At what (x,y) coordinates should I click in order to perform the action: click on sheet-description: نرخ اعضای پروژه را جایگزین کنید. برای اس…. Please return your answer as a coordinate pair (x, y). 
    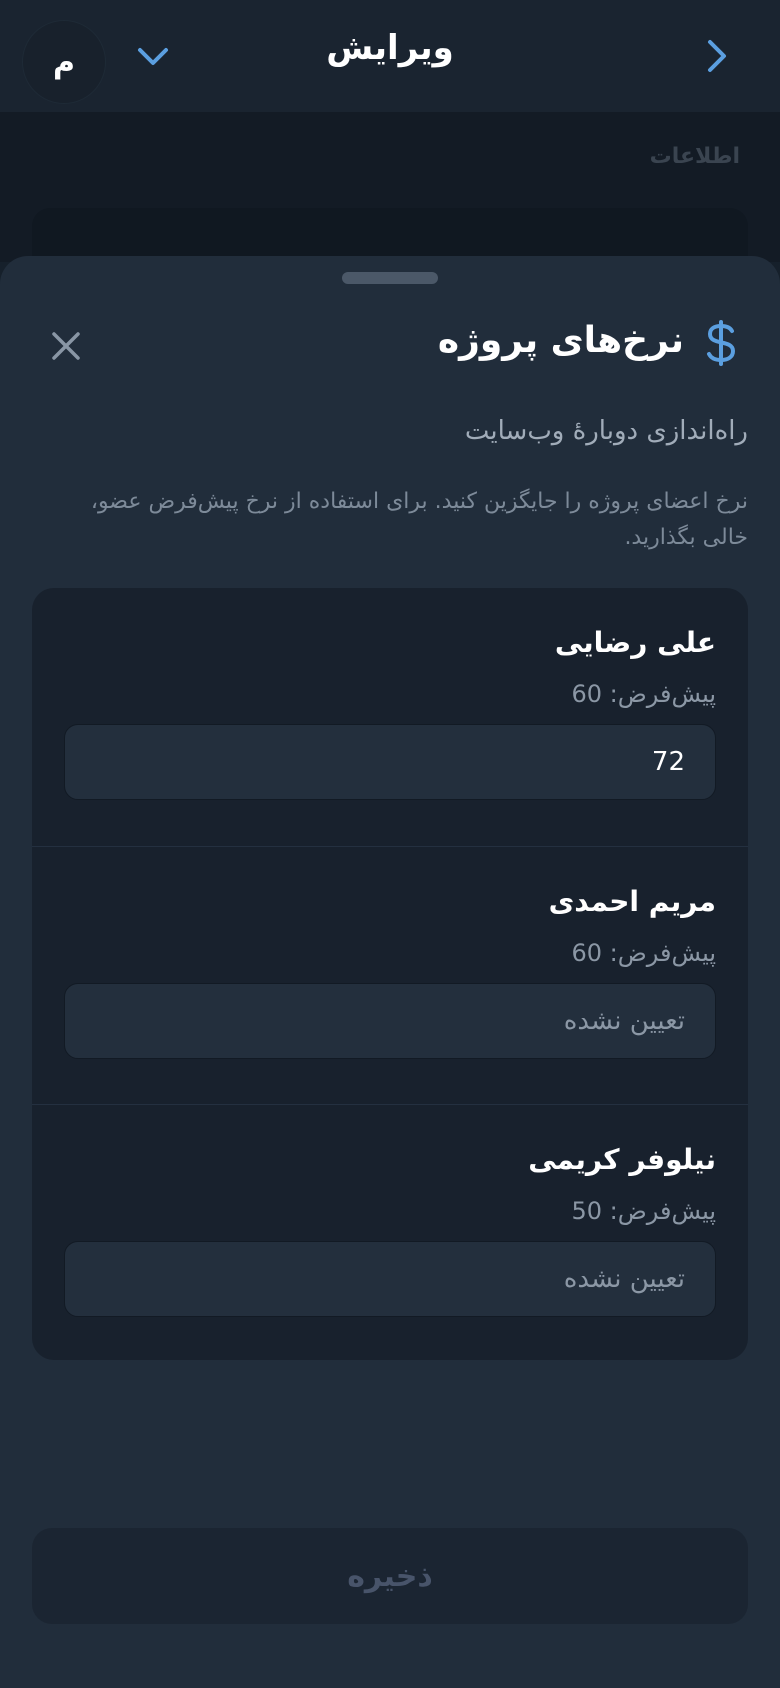
    Looking at the image, I should click on (419, 519).